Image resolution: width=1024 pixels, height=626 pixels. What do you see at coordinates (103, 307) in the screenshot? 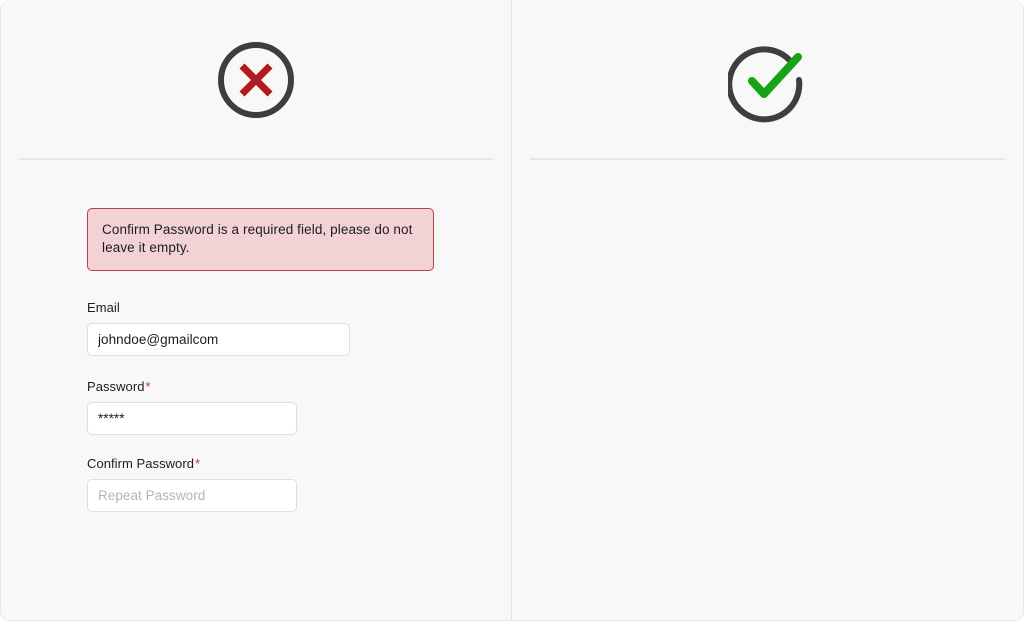
I see `label-email-text: Email` at bounding box center [103, 307].